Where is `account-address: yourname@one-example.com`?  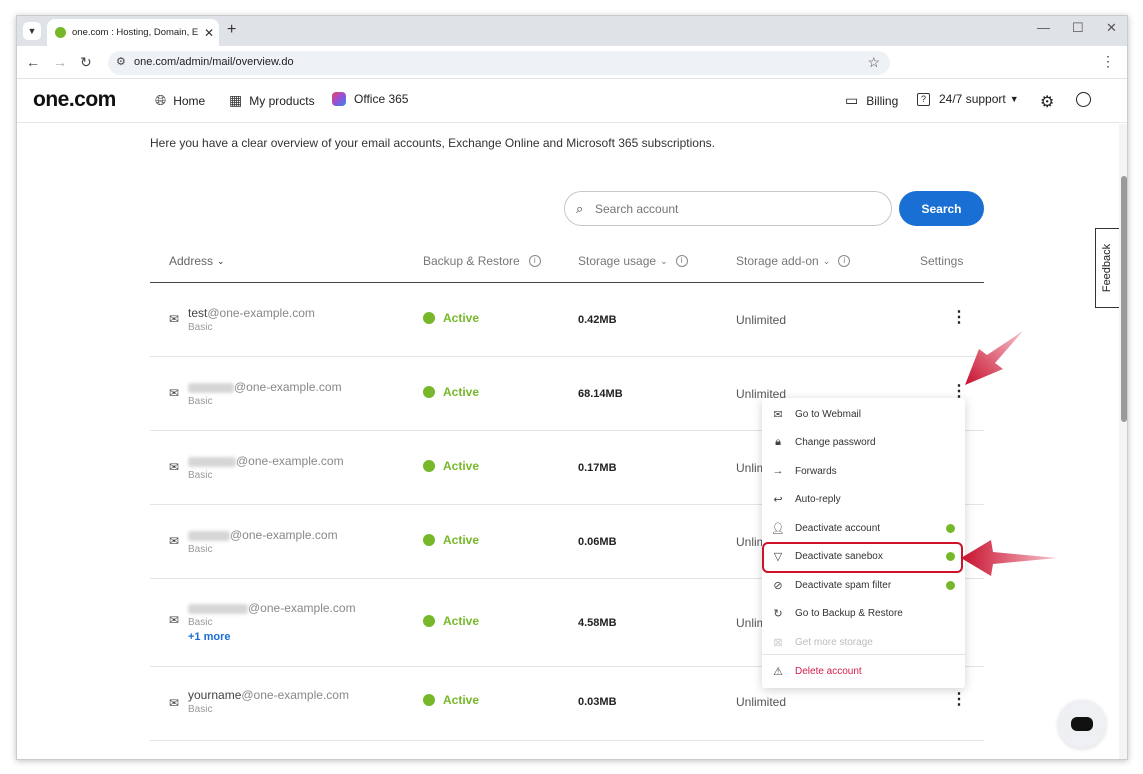
account-address: yourname@one-example.com is located at coordinates (268, 695).